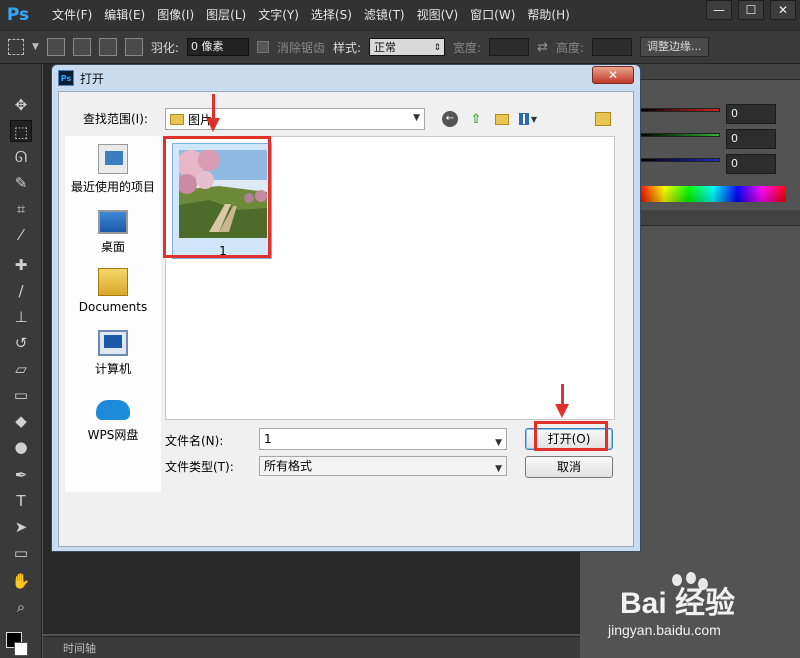 This screenshot has height=658, width=800. What do you see at coordinates (21, 131) in the screenshot?
I see `marquee-tool-icon: ⬚` at bounding box center [21, 131].